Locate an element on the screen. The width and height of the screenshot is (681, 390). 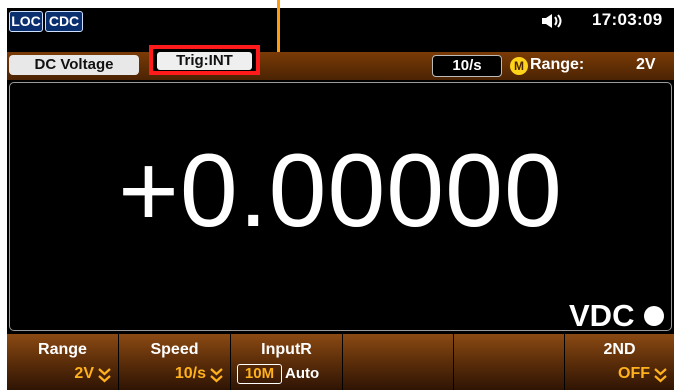
measurement-unit: VDC is located at coordinates (602, 315).